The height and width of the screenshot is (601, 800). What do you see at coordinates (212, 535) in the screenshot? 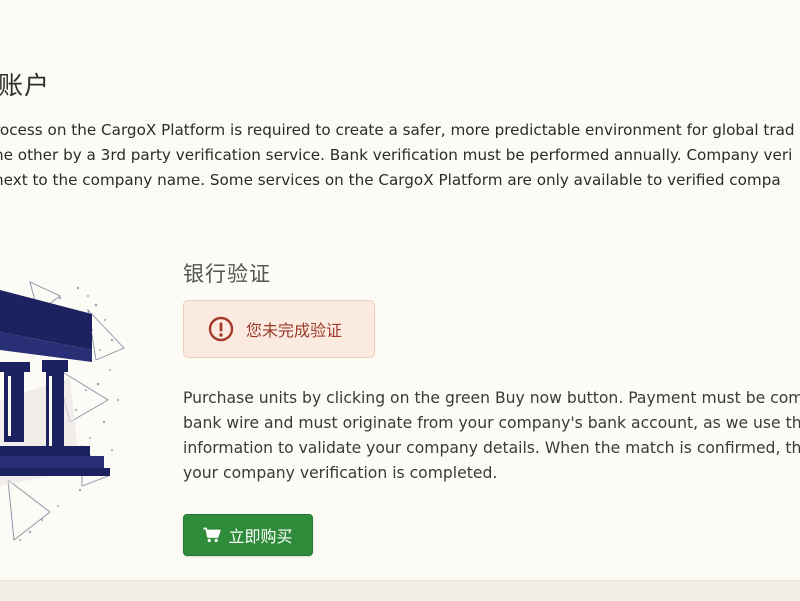
I see `shopping-cart-icon` at bounding box center [212, 535].